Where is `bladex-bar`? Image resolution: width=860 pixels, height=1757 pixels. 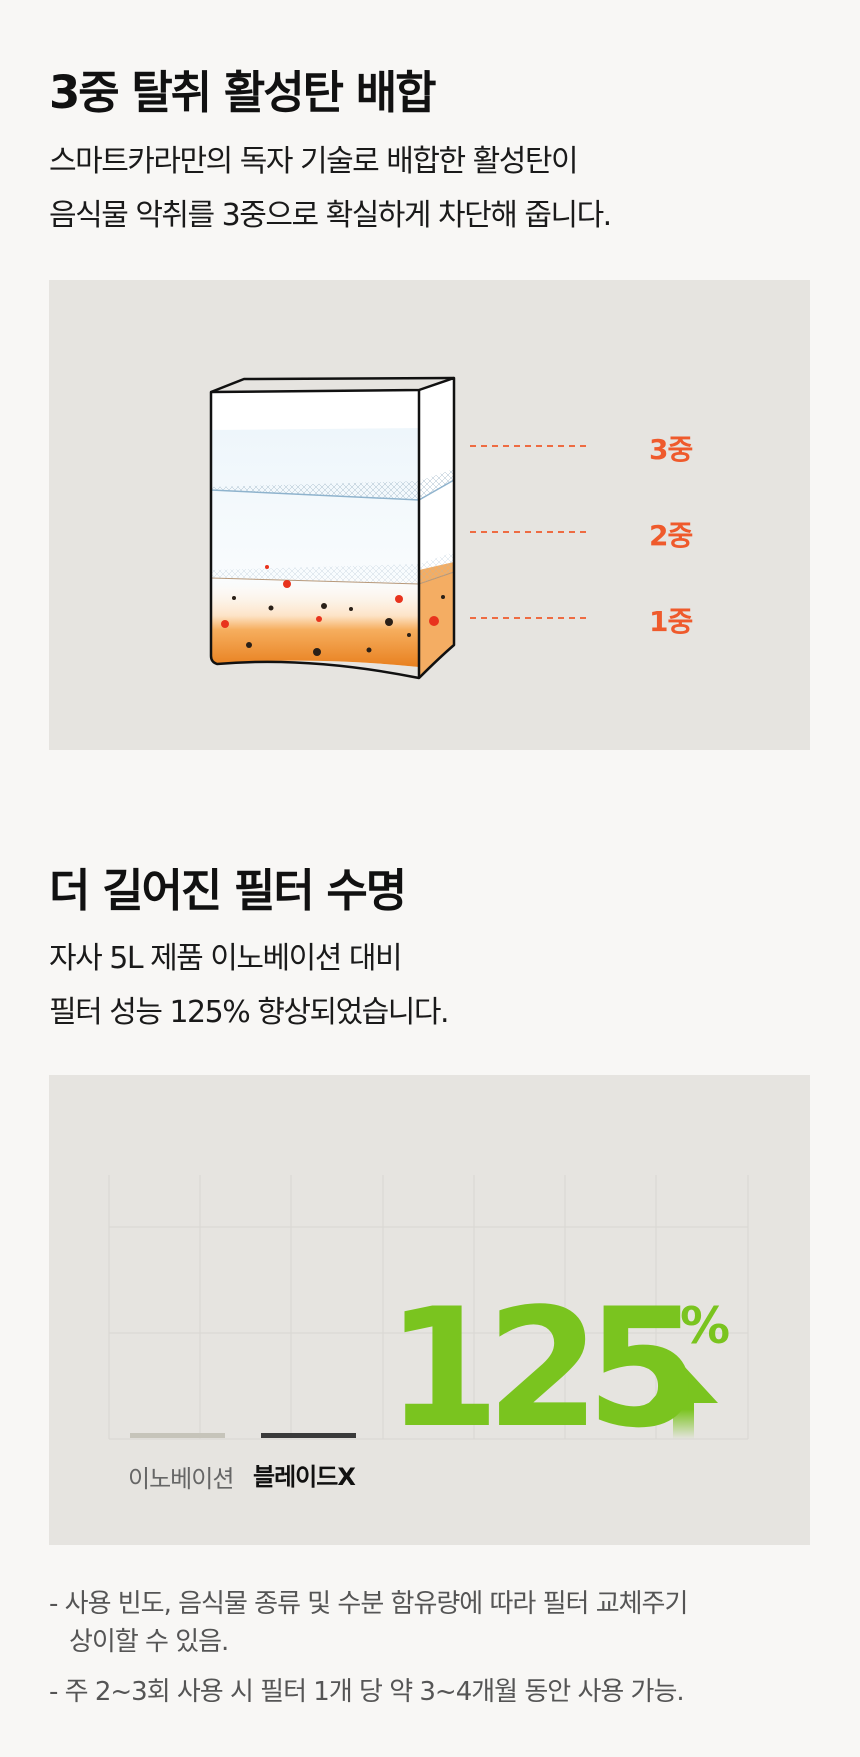 bladex-bar is located at coordinates (308, 1435).